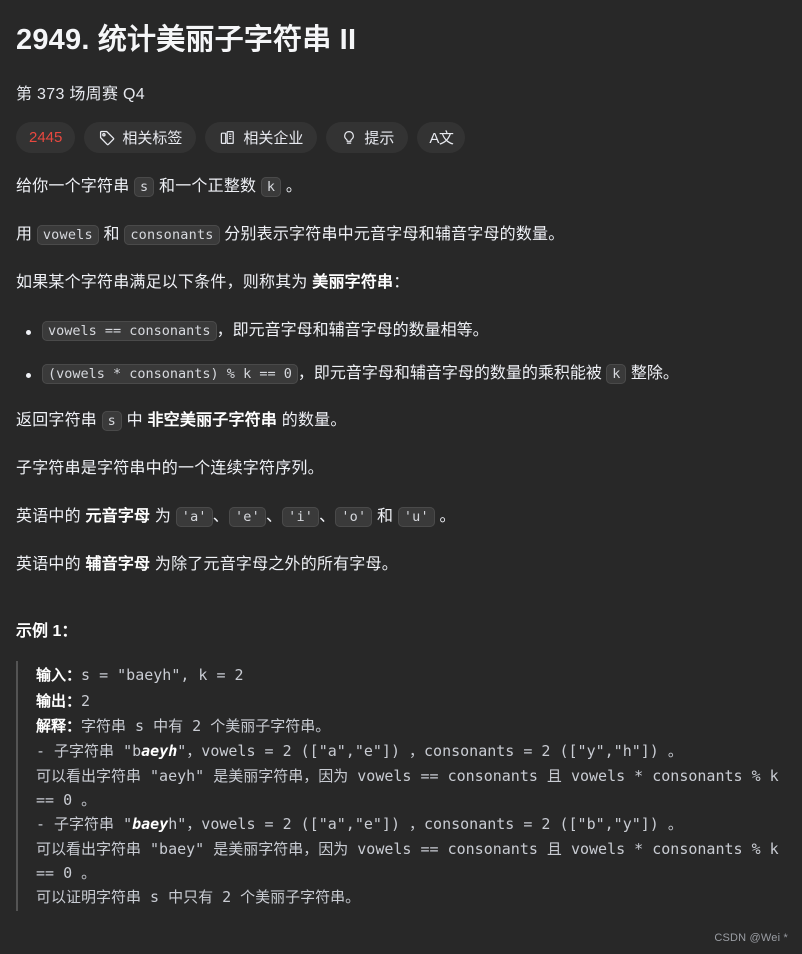 This screenshot has height=954, width=802. Describe the element at coordinates (26, 235) in the screenshot. I see `p2-text-1: 用` at that location.